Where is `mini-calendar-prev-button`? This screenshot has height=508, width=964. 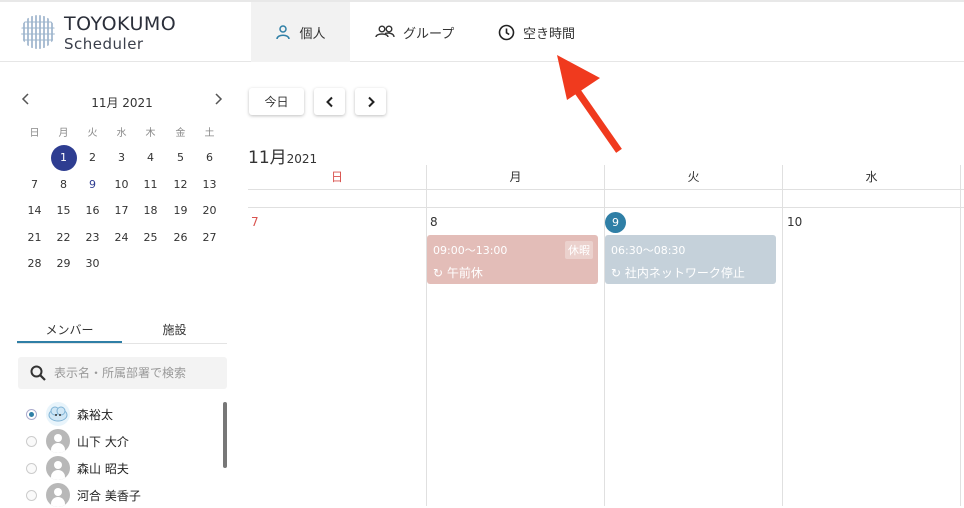
mini-calendar-prev-button is located at coordinates (26, 101).